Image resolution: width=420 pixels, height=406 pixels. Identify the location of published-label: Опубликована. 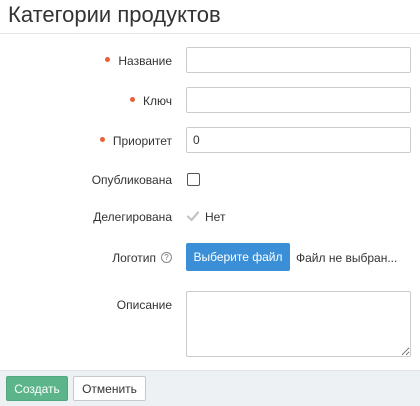
(131, 180).